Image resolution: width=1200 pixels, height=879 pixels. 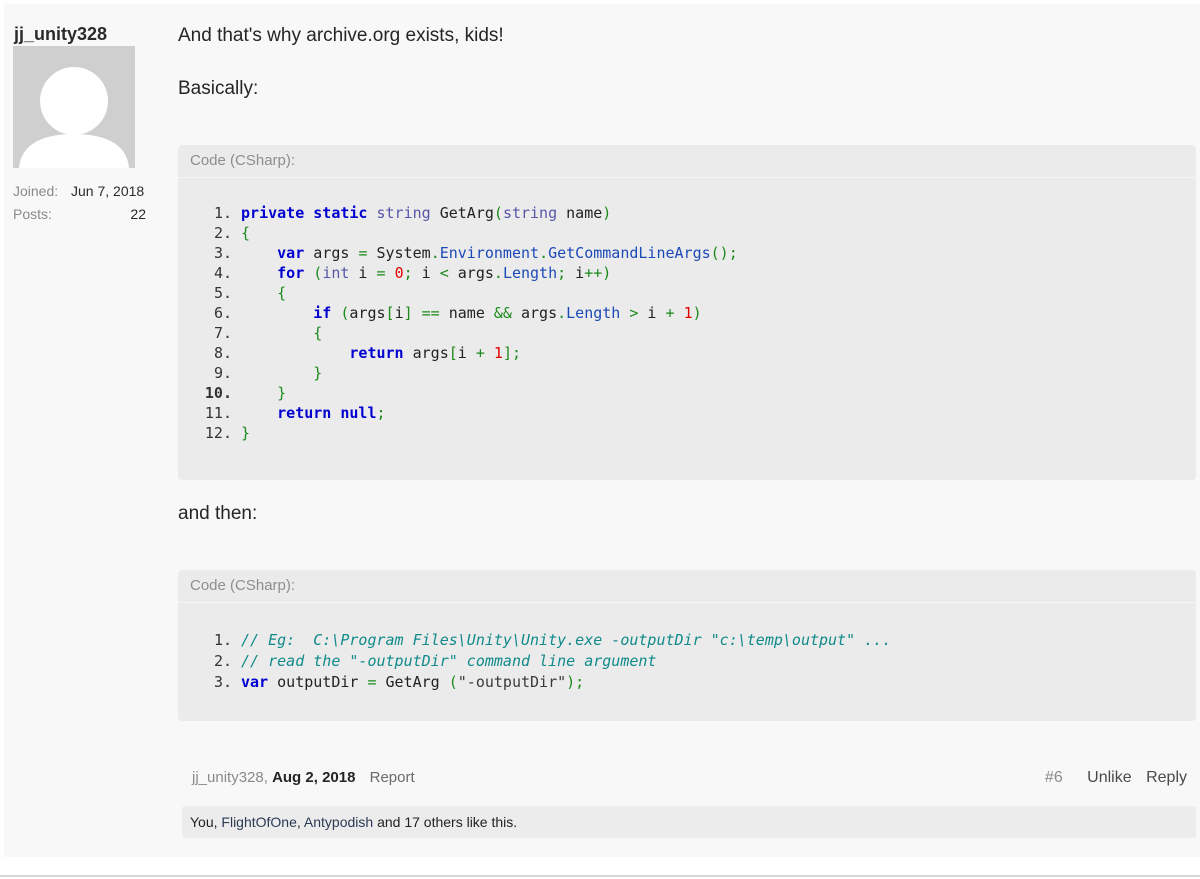 What do you see at coordinates (250, 333) in the screenshot?
I see `code-line: 7. {` at bounding box center [250, 333].